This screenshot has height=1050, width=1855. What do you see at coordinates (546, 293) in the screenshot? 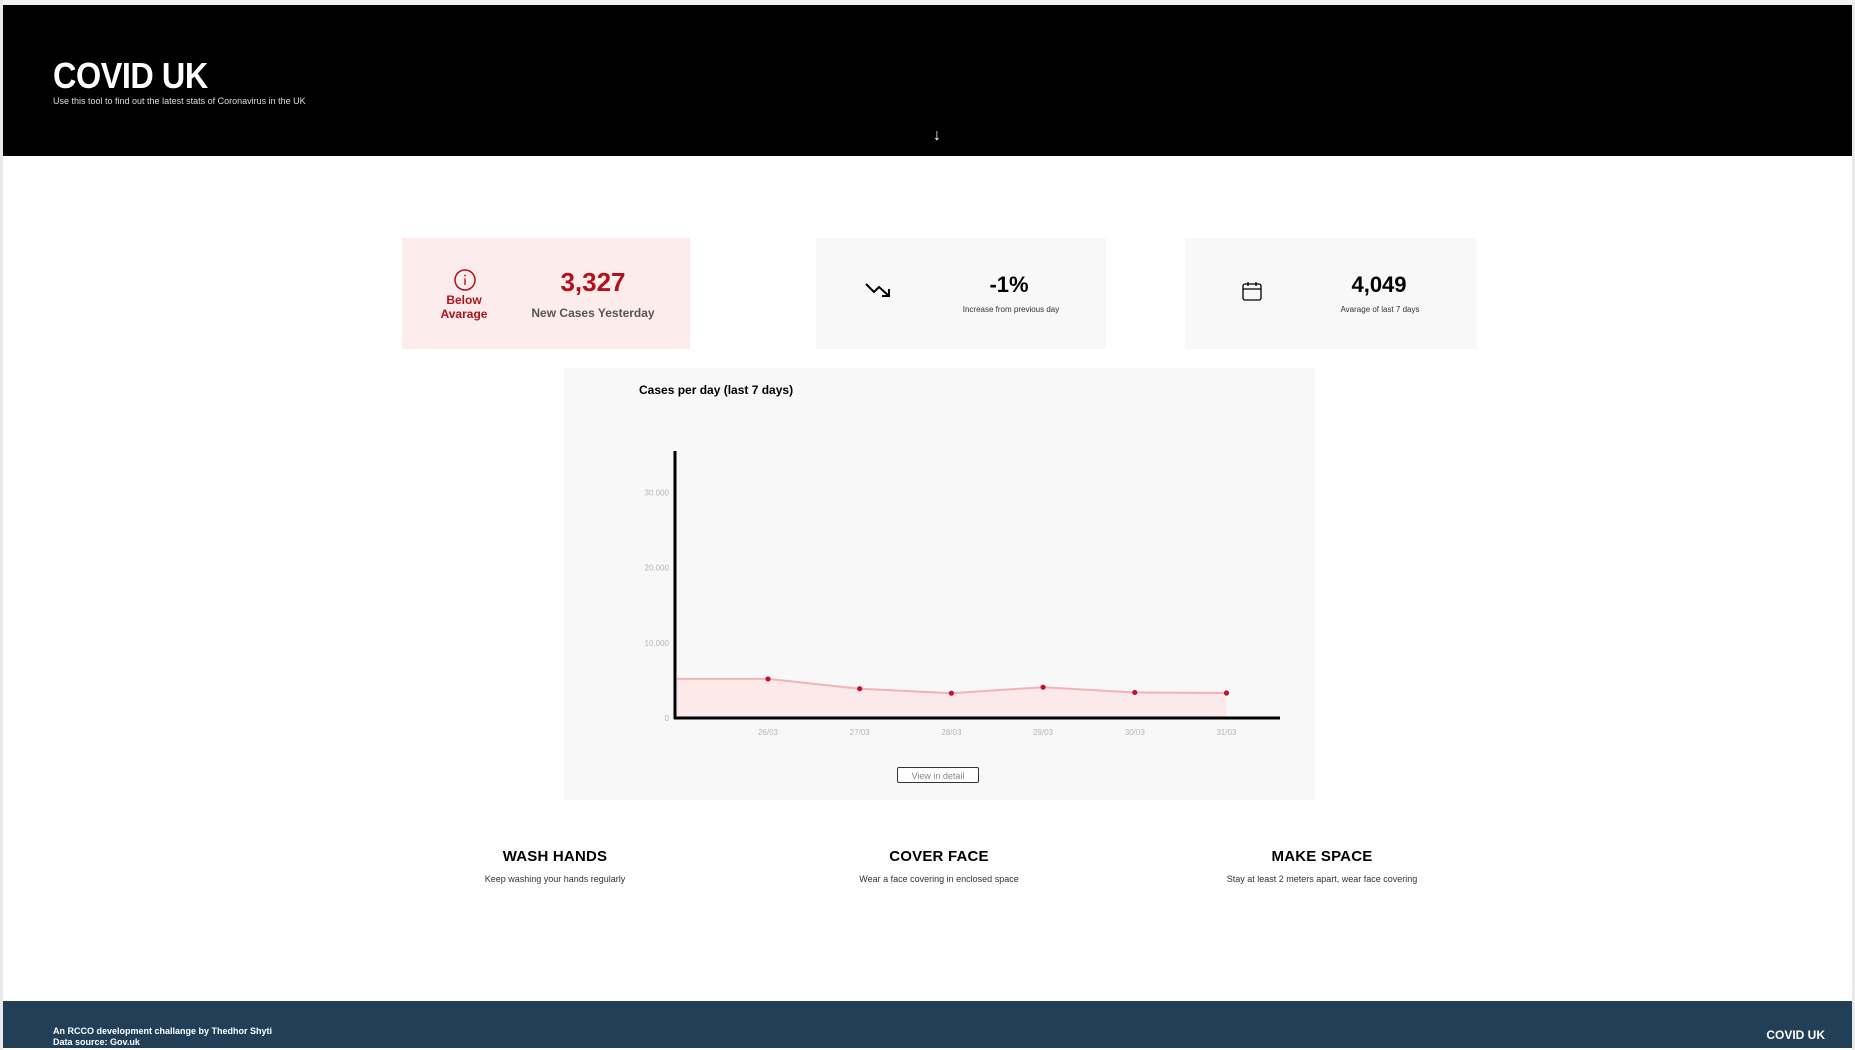
I see `new-cases-card: Below Avarage 3,327 New Cases Yesterday` at bounding box center [546, 293].